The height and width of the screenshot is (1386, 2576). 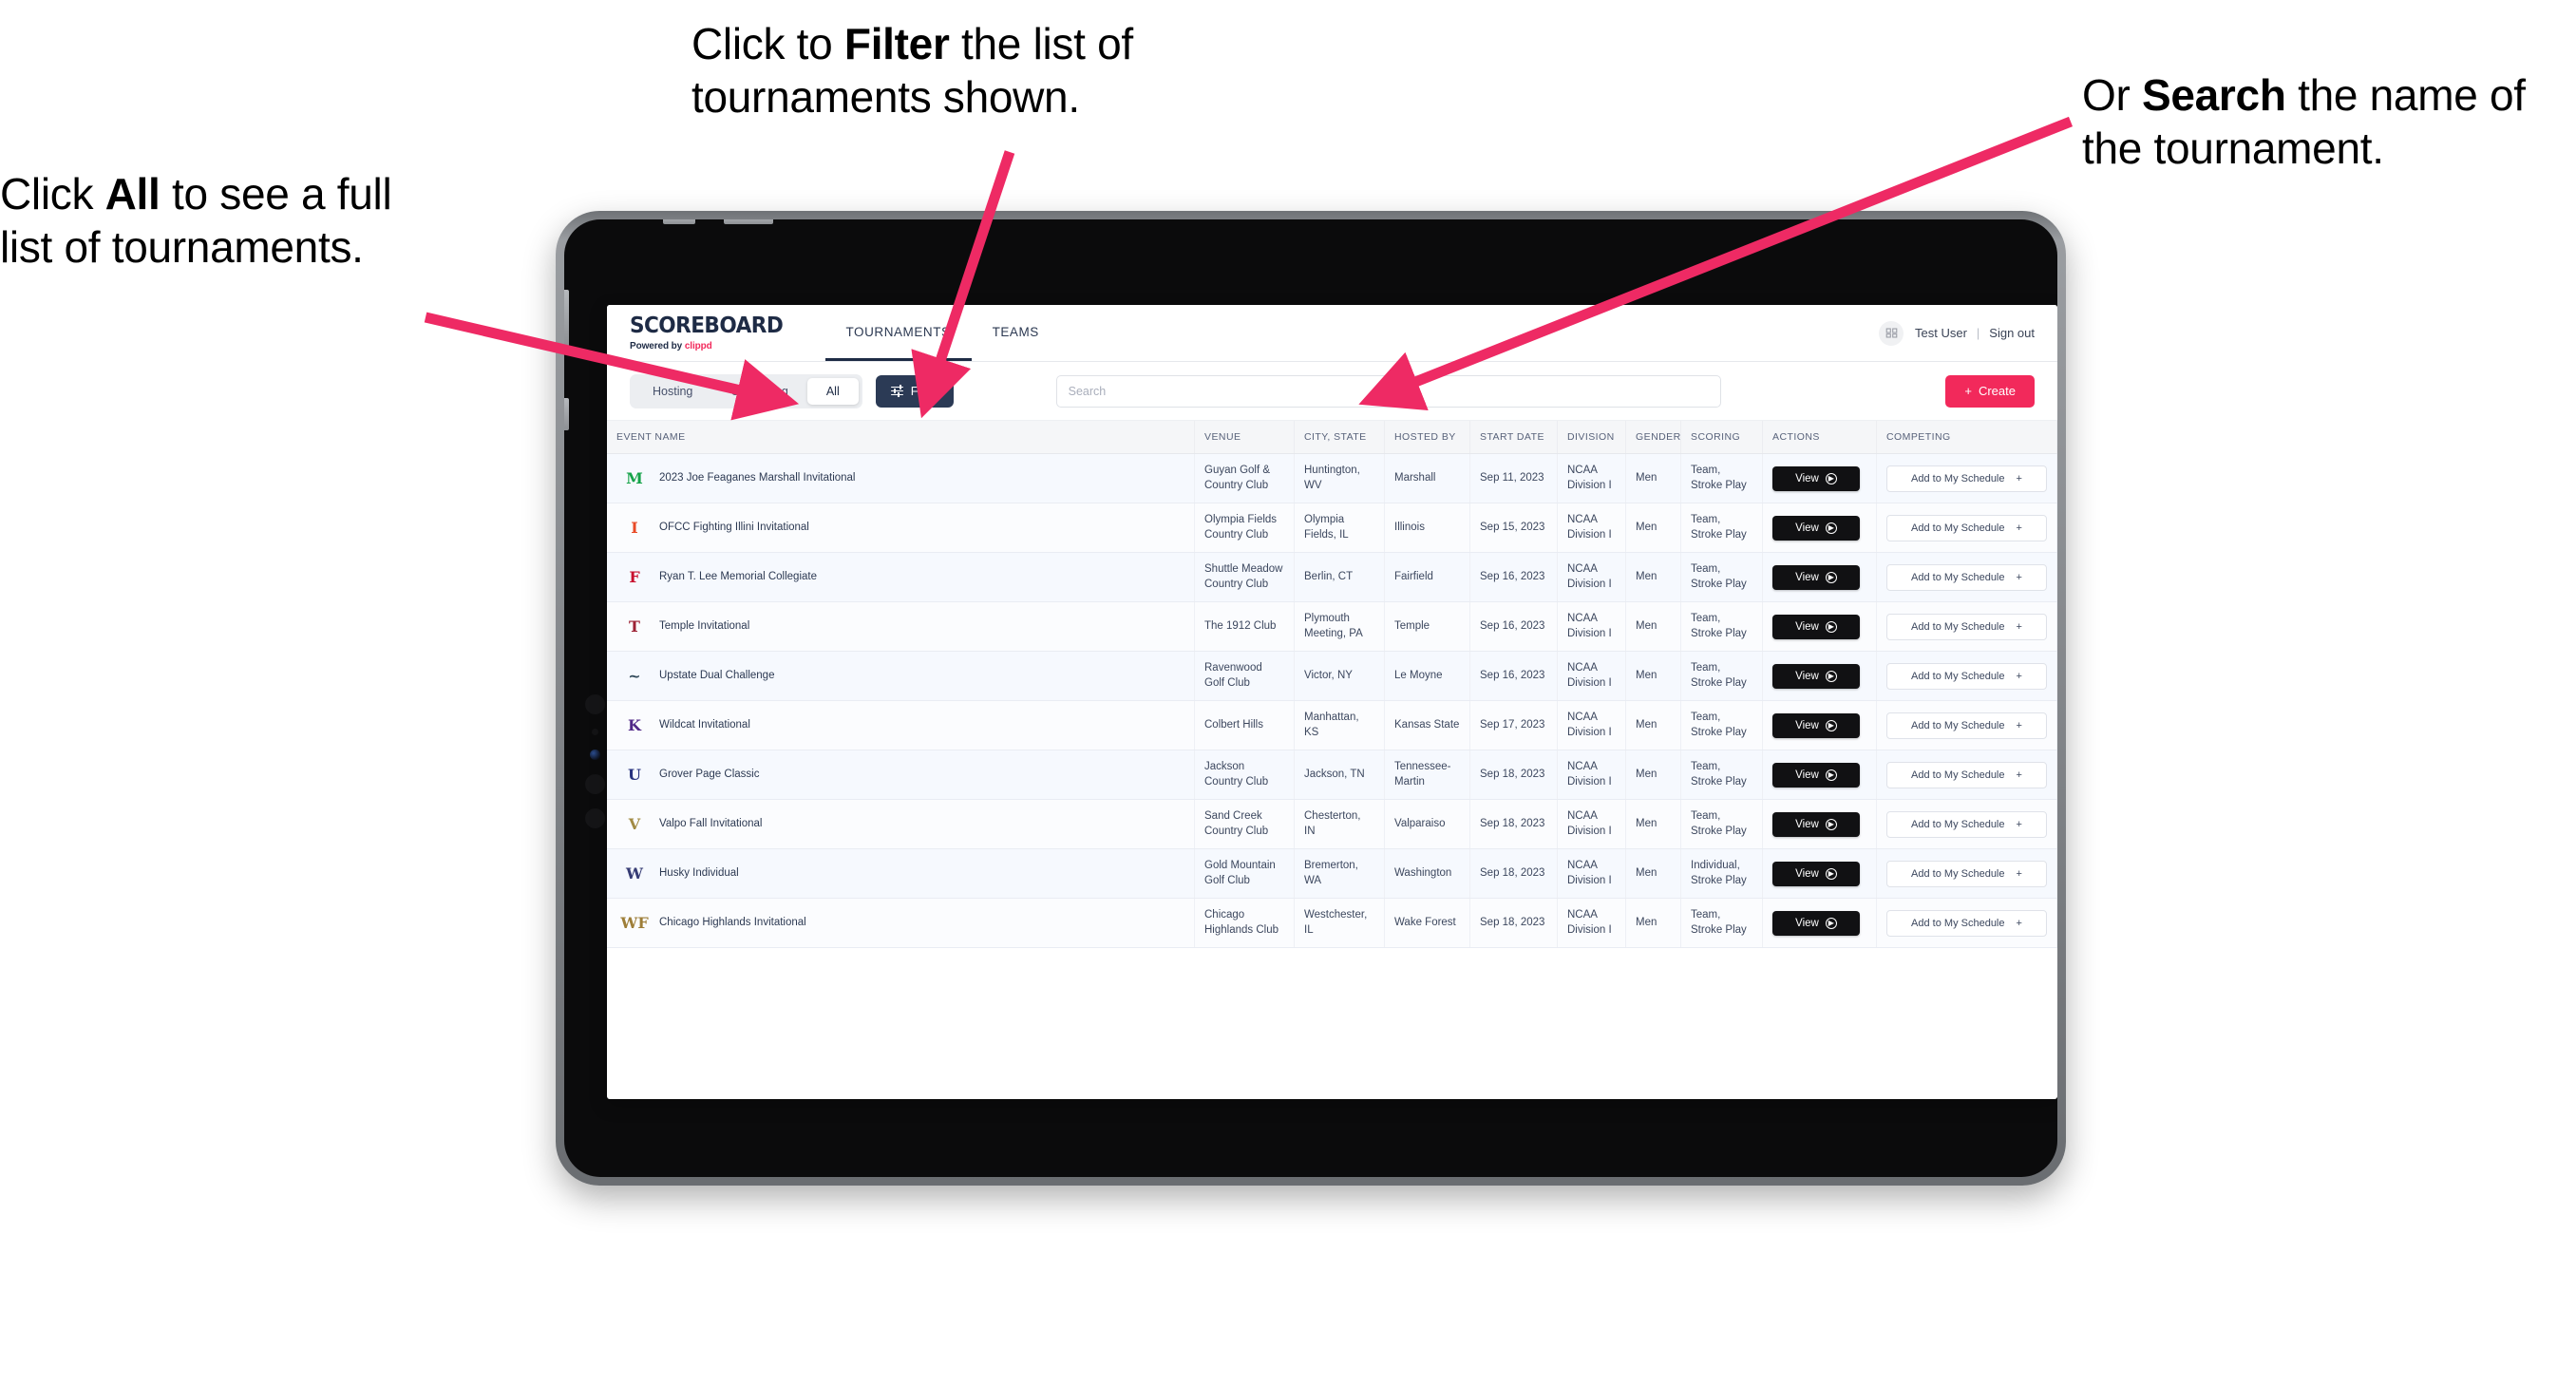 I want to click on filter-sliders-icon, so click(x=896, y=391).